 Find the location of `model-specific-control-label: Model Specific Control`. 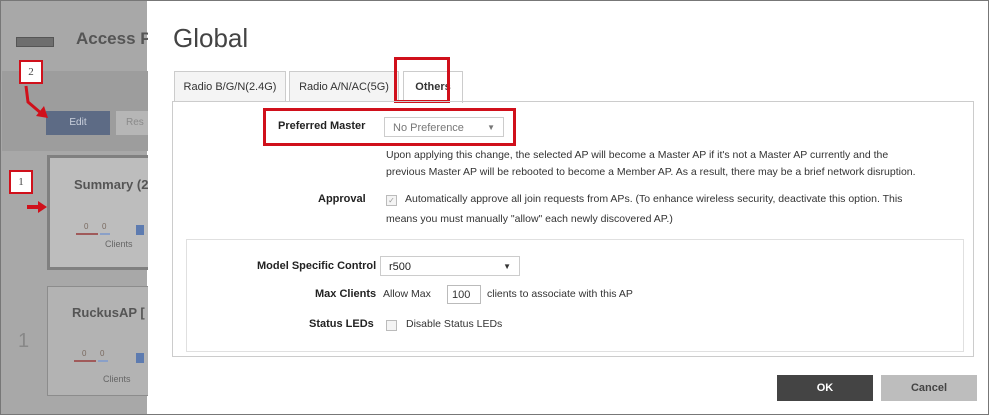

model-specific-control-label: Model Specific Control is located at coordinates (317, 266).